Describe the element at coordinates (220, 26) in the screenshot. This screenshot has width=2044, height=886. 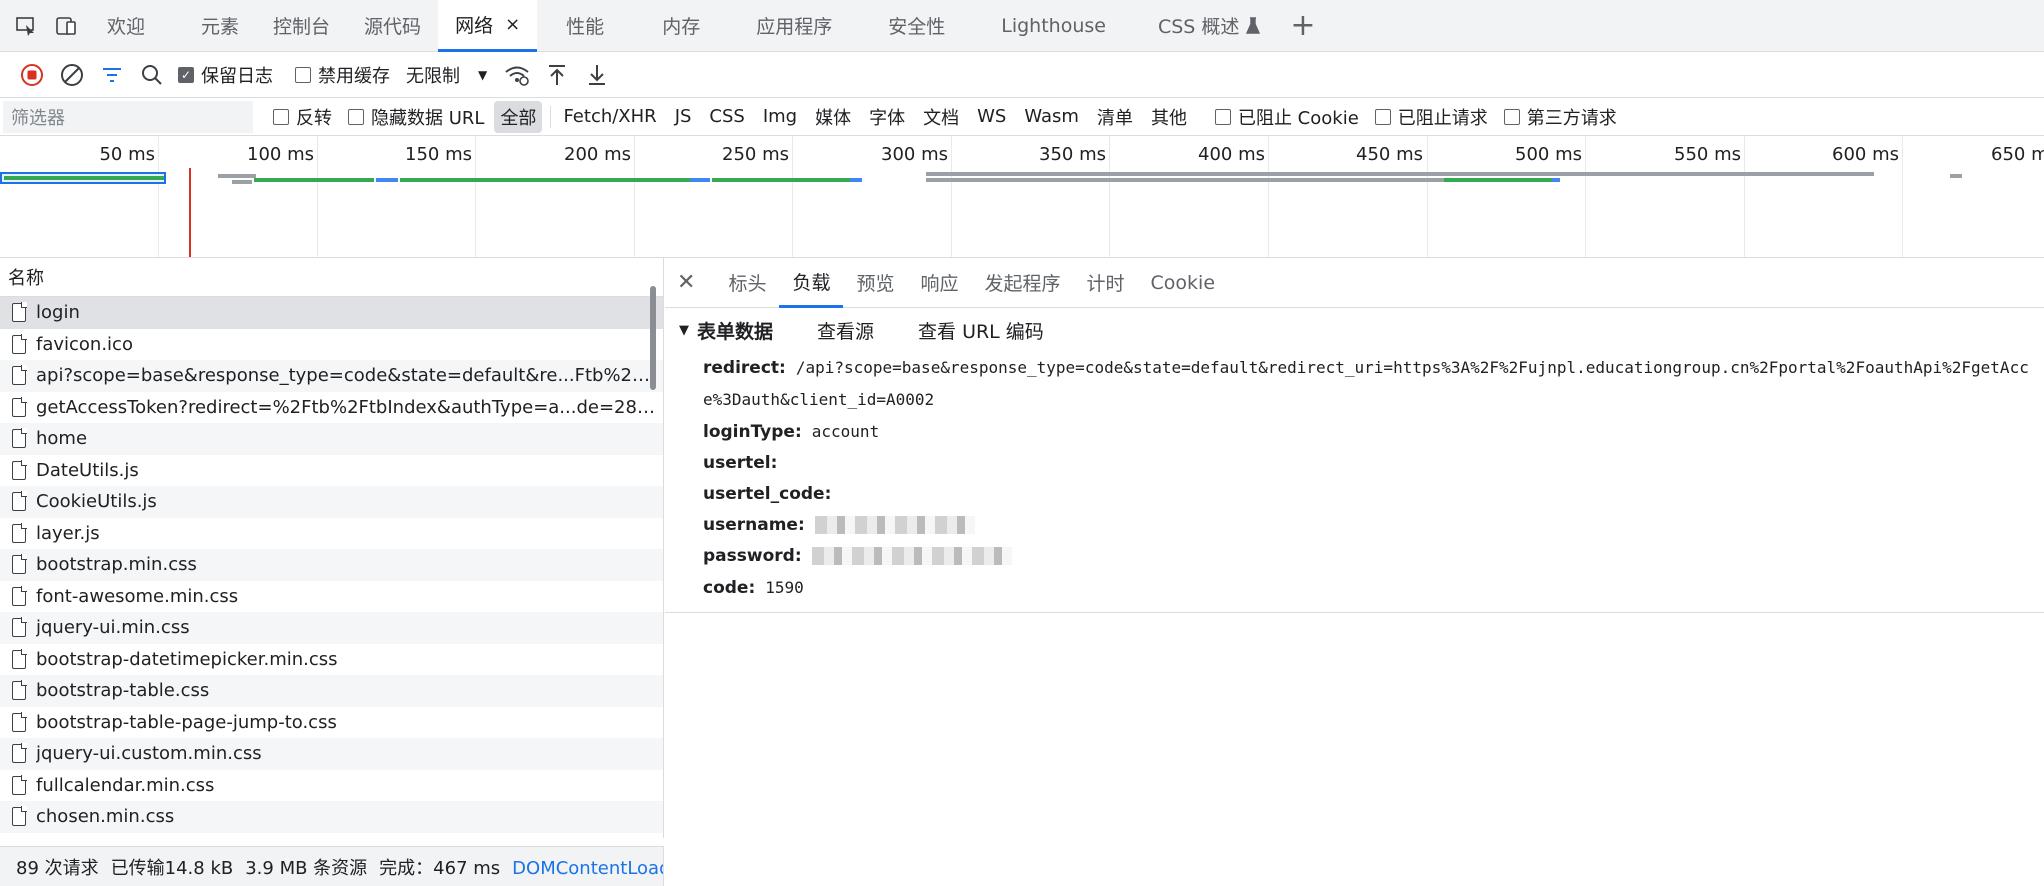
I see `tab-elements: 元素` at that location.